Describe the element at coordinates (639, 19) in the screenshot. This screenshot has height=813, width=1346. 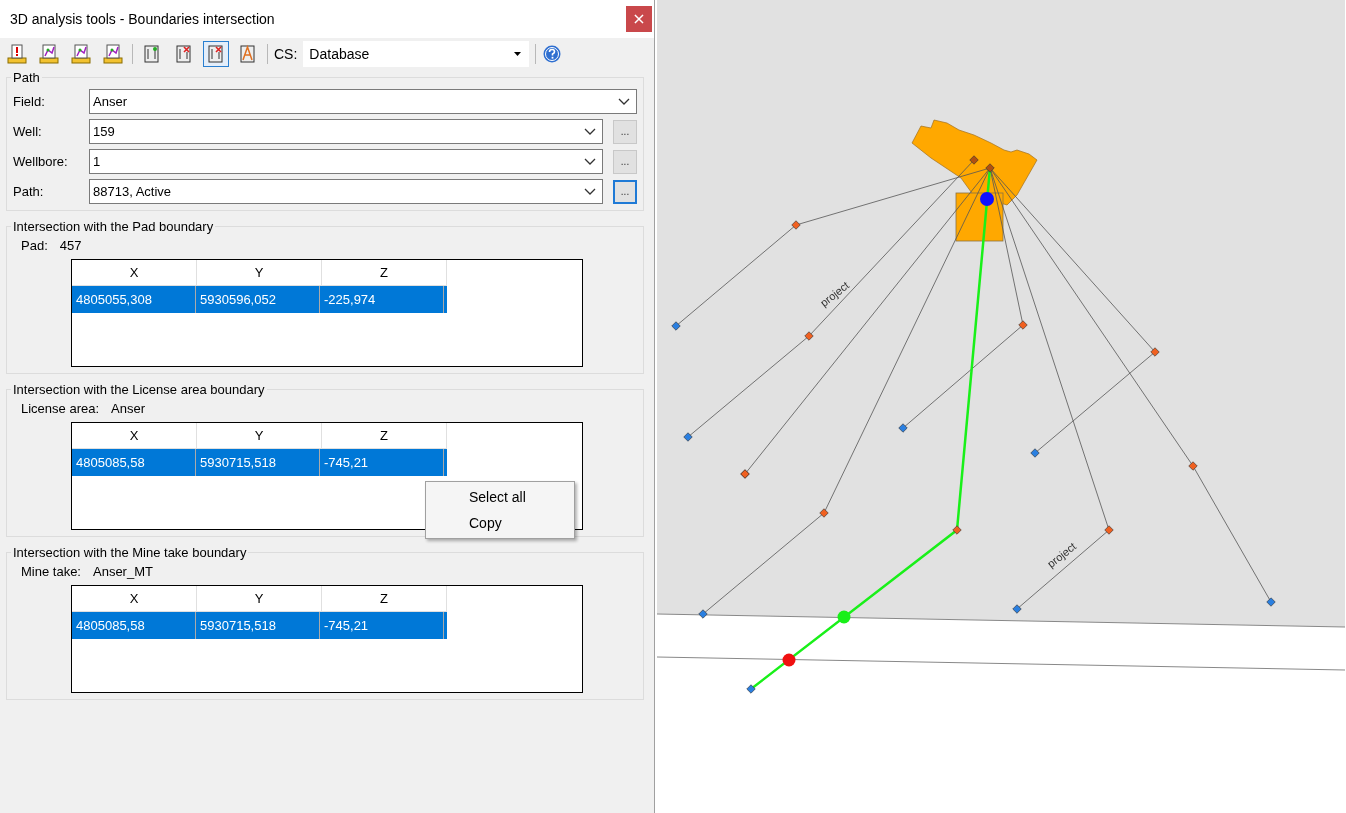
I see `close-button: ×` at that location.